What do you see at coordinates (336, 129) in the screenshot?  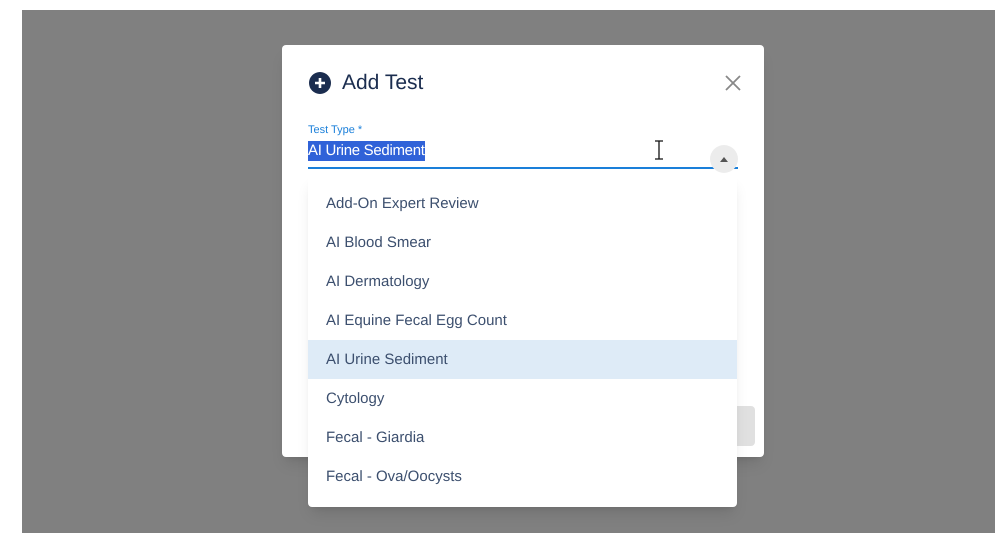 I see `field-label: Test Type *` at bounding box center [336, 129].